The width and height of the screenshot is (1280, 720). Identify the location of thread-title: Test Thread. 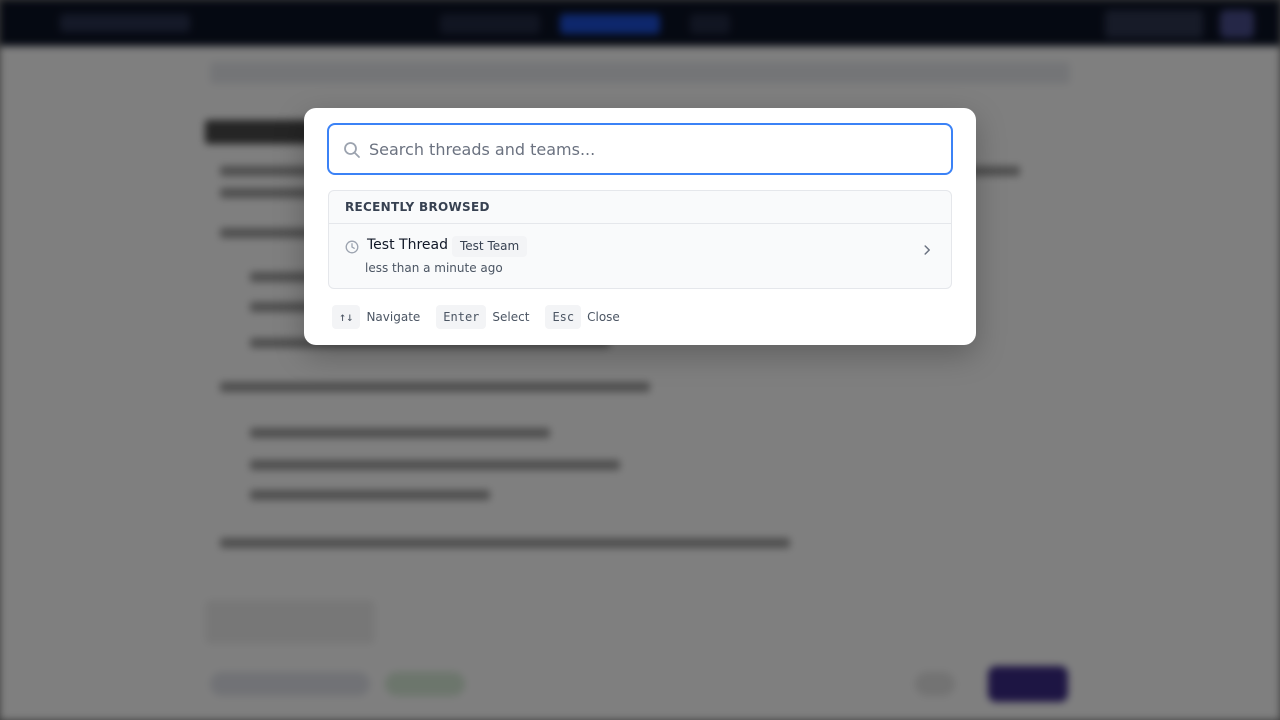
(407, 245).